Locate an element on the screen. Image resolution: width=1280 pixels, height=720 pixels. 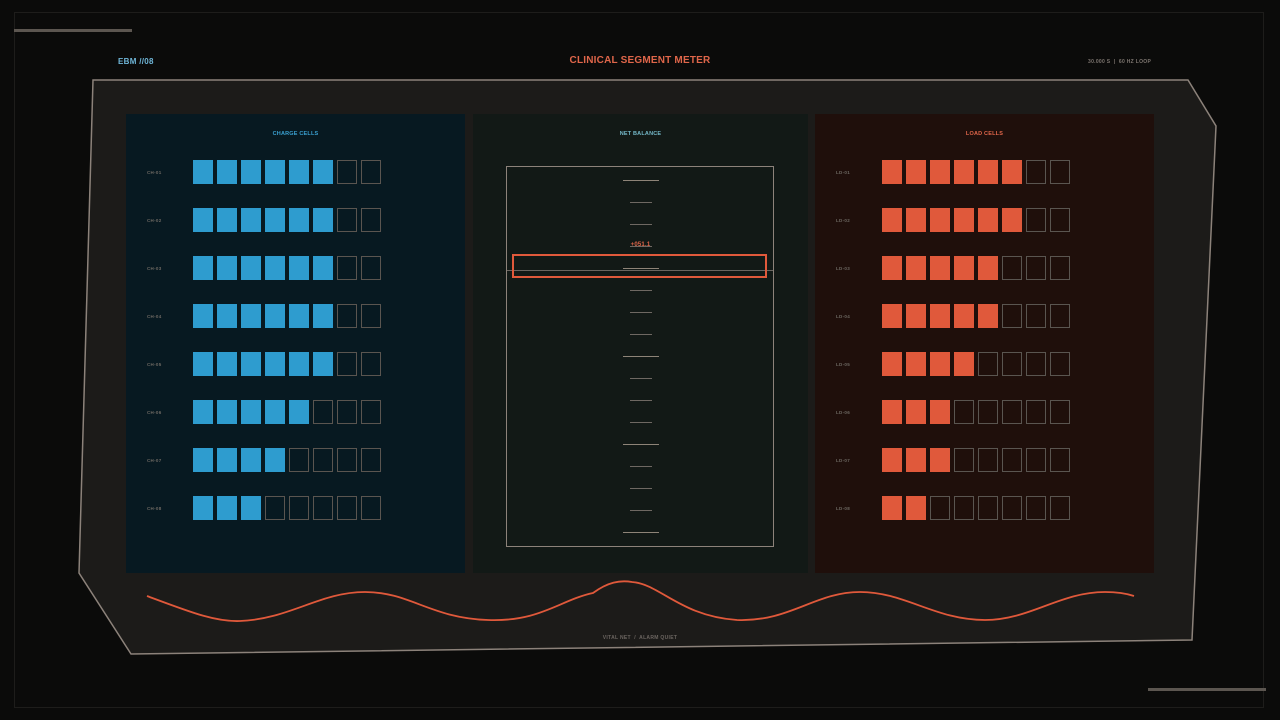
charge-row-label: CH-01 is located at coordinates (154, 172).